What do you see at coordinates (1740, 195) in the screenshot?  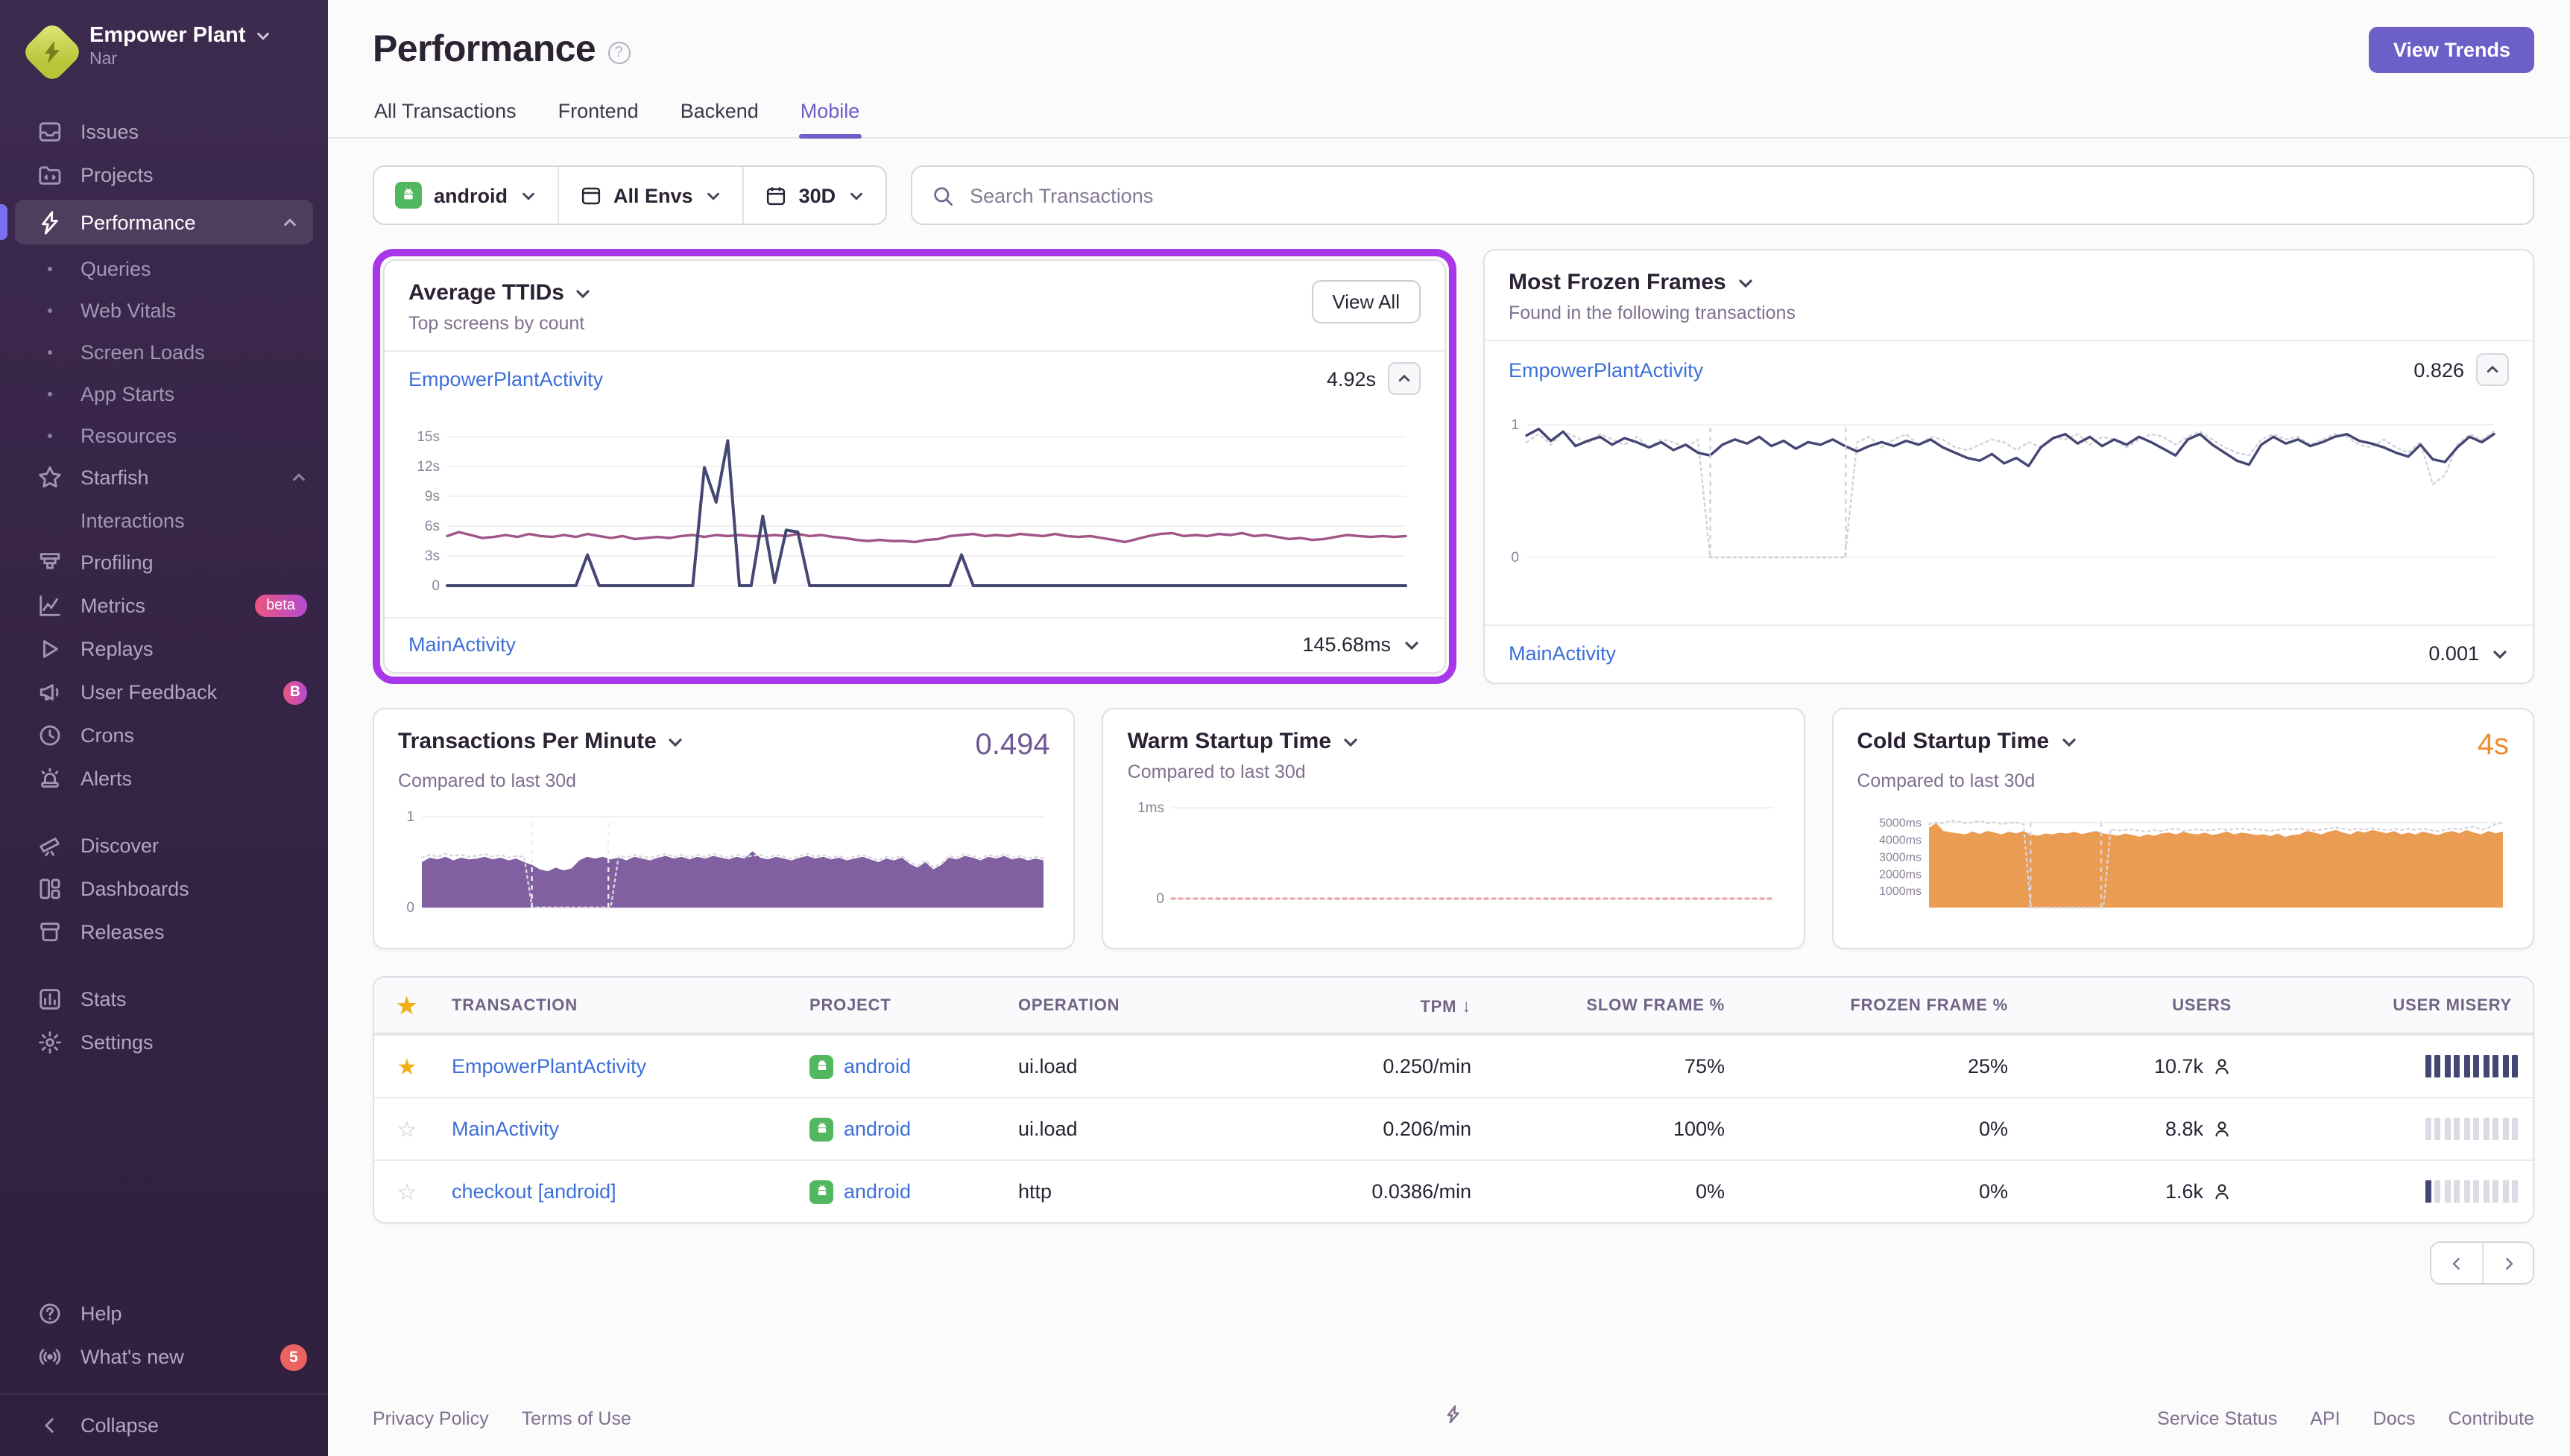 I see `search-input` at bounding box center [1740, 195].